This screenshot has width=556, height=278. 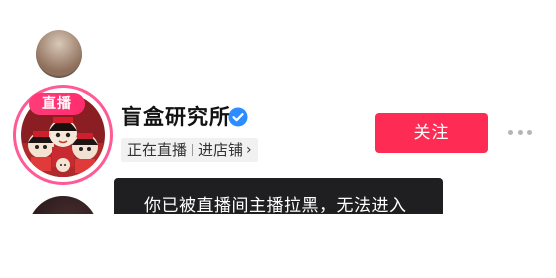 I want to click on user-name: 盲盒研究所, so click(x=176, y=117).